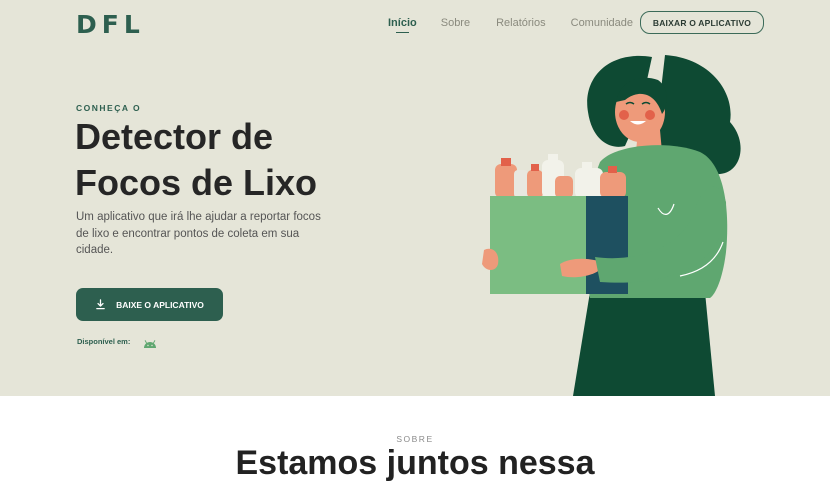  I want to click on logo: DFL, so click(110, 24).